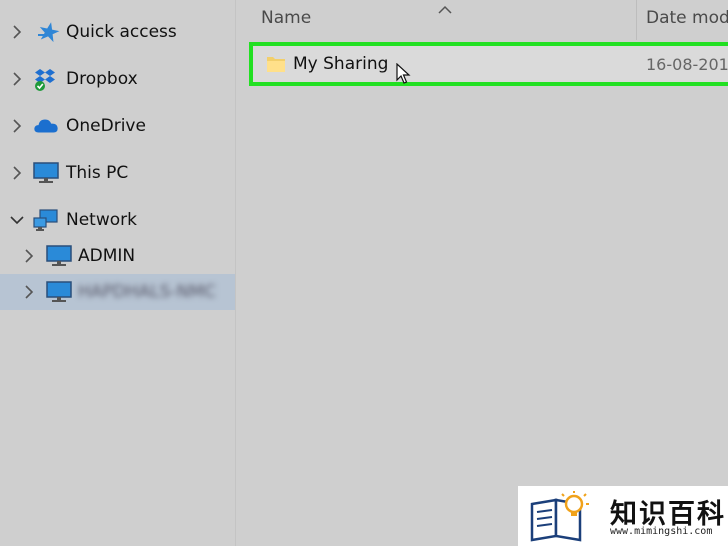  Describe the element at coordinates (276, 64) in the screenshot. I see `folder-icon` at that location.